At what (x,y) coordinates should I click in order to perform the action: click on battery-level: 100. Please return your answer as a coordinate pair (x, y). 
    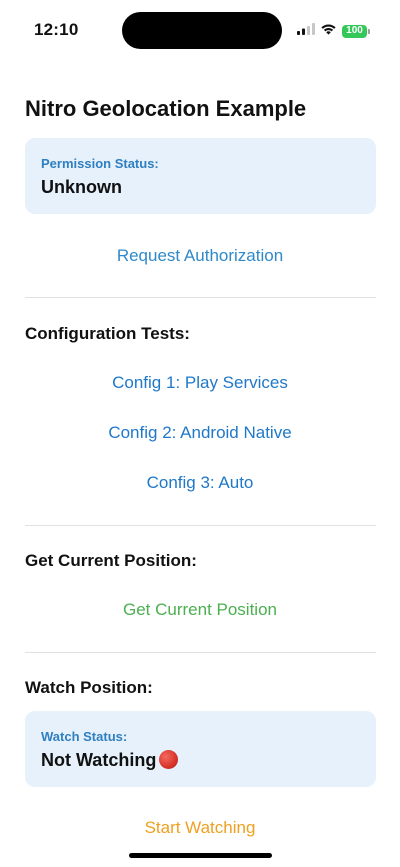
    Looking at the image, I should click on (354, 31).